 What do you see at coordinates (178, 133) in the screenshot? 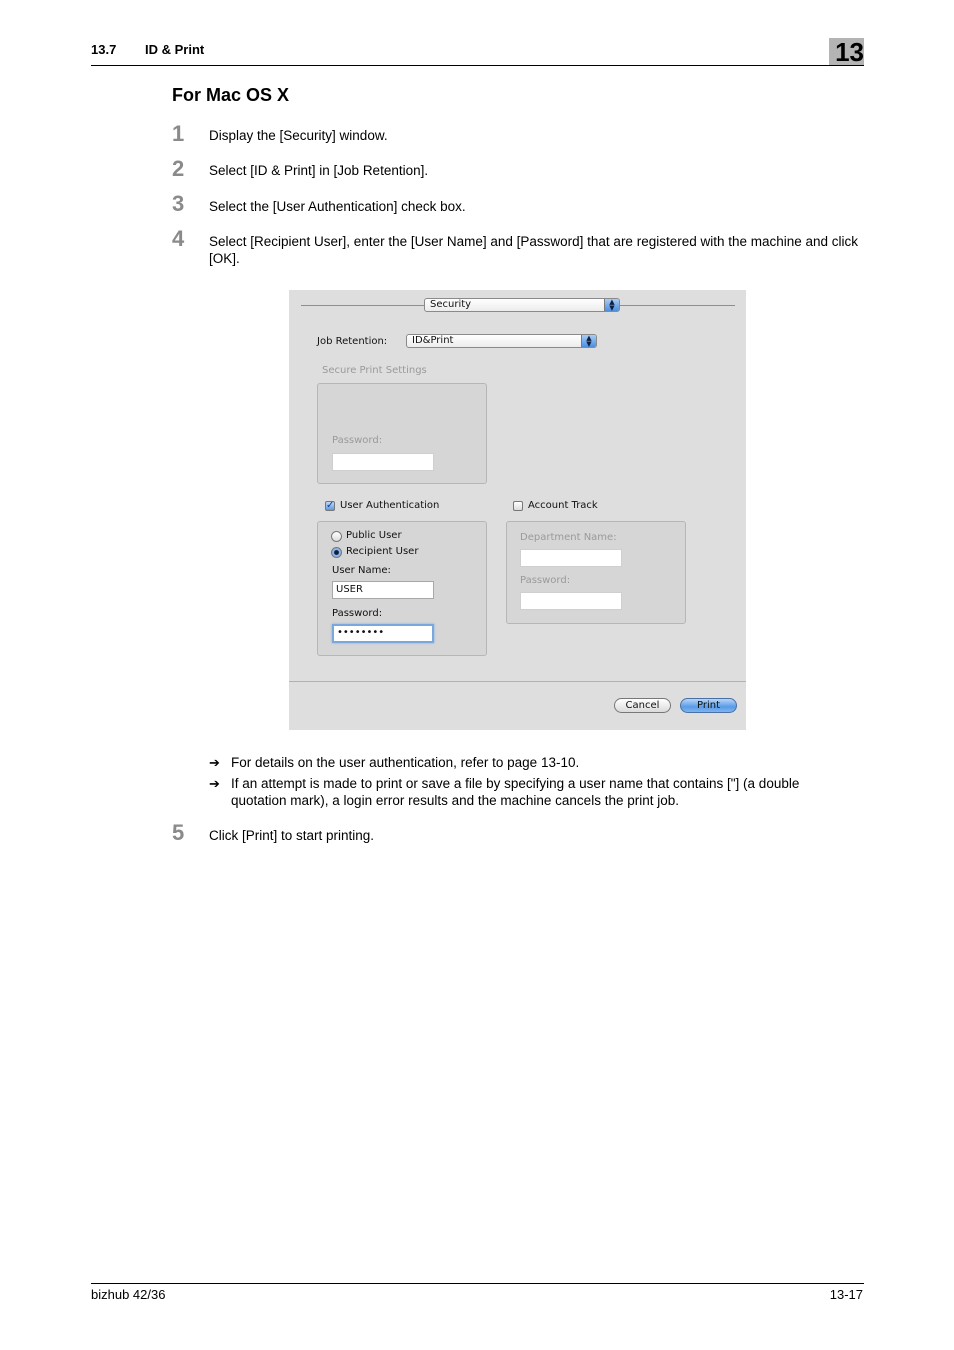
I see `step-number: 1` at bounding box center [178, 133].